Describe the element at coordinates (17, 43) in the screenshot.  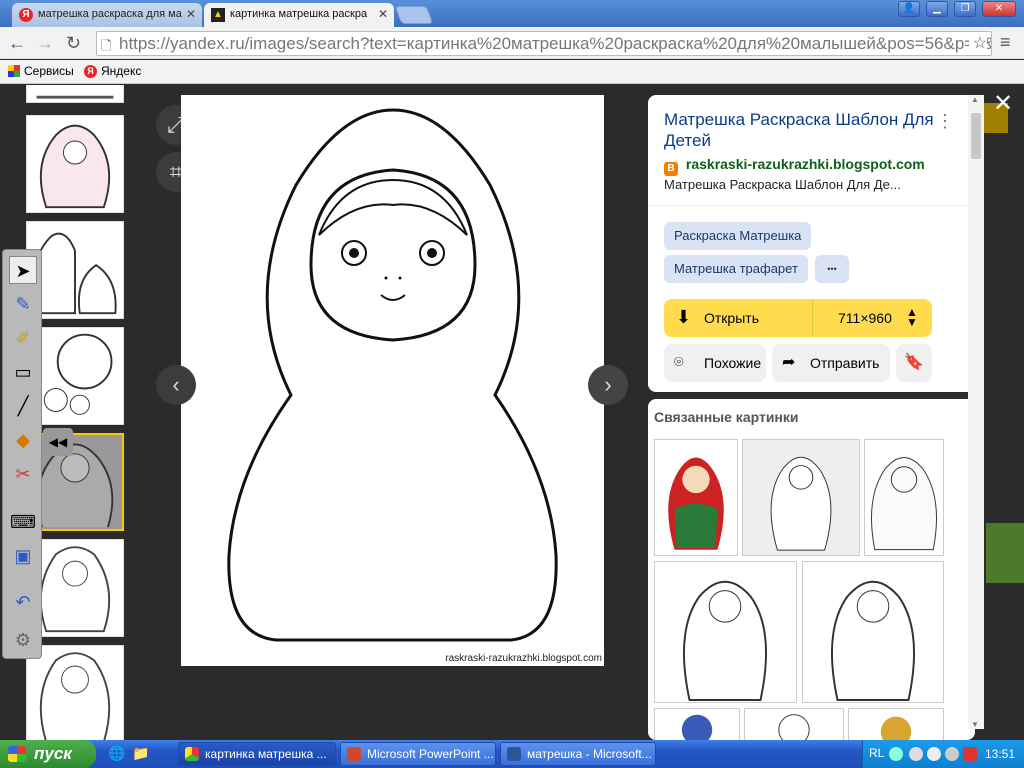
I see `back-icon: ←` at that location.